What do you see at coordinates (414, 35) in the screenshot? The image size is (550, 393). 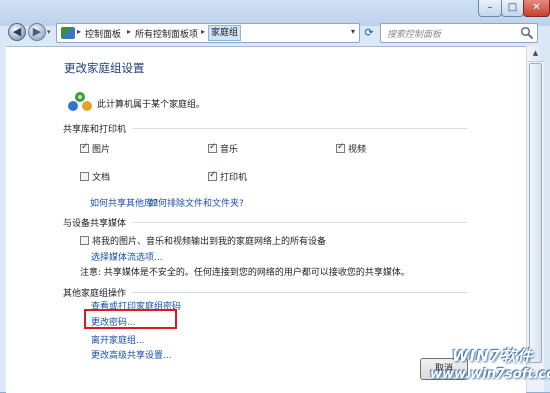 I see `search-placeholder: 搜索控制面板` at bounding box center [414, 35].